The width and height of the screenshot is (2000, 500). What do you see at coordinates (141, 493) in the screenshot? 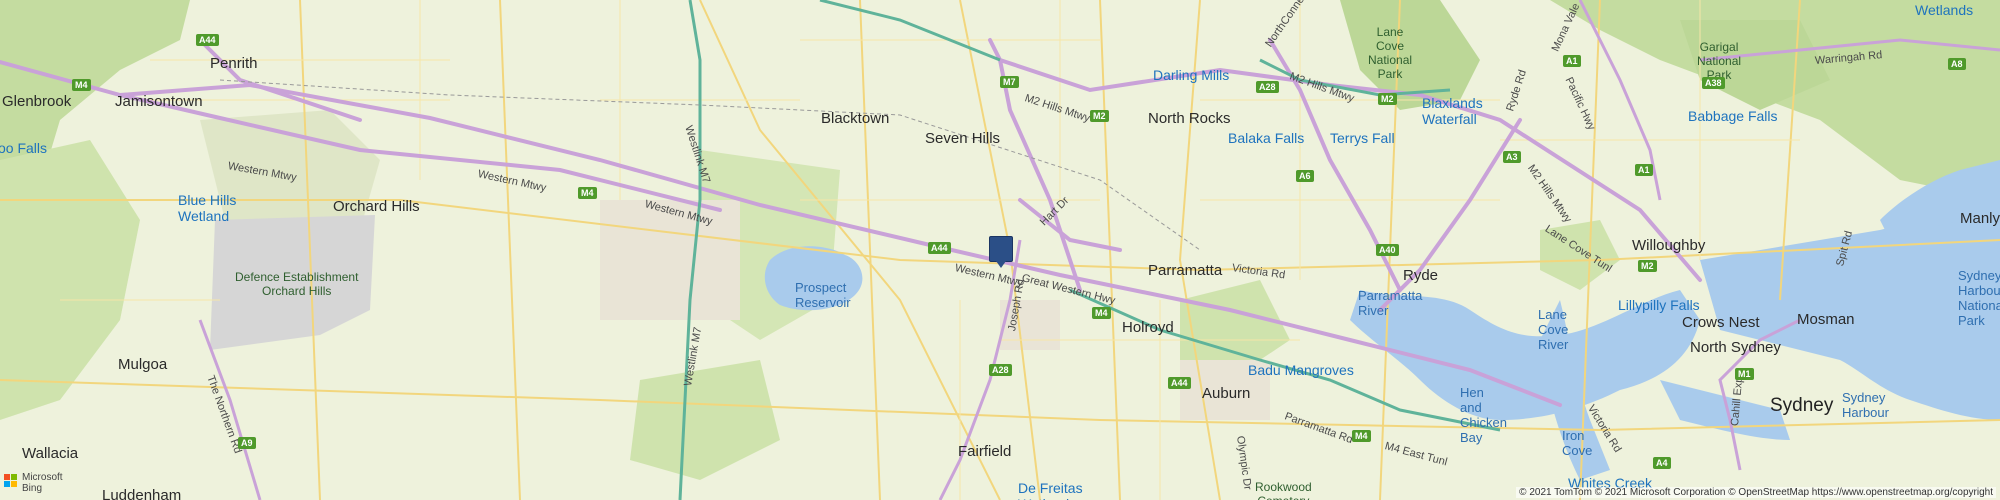
I see `place-luddenham: Luddenham` at bounding box center [141, 493].